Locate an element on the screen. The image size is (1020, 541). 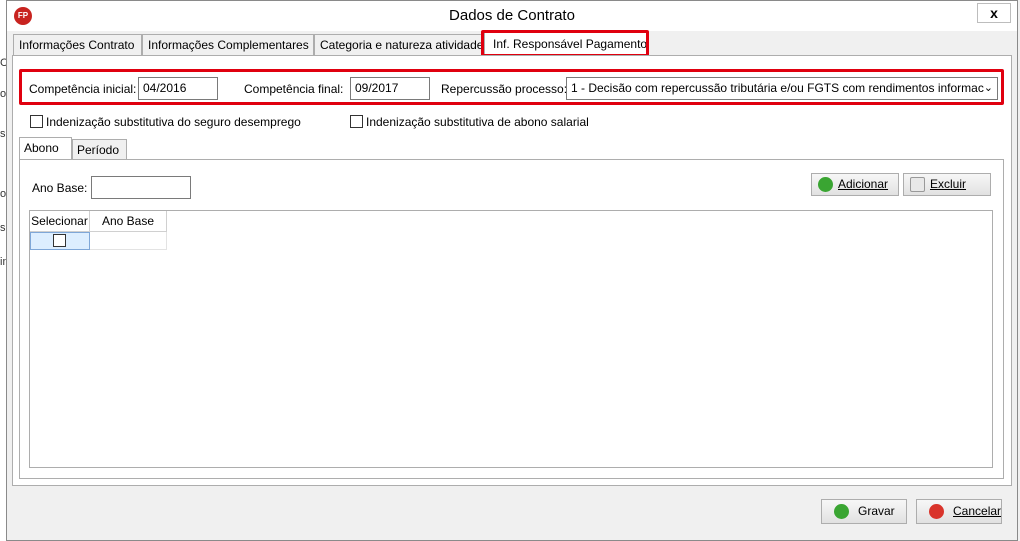
competencia-final-input: 09/2017 is located at coordinates (390, 88).